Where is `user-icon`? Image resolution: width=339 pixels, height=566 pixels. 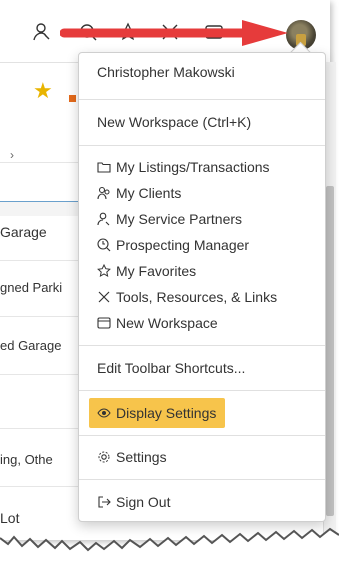
user-icon is located at coordinates (42, 32).